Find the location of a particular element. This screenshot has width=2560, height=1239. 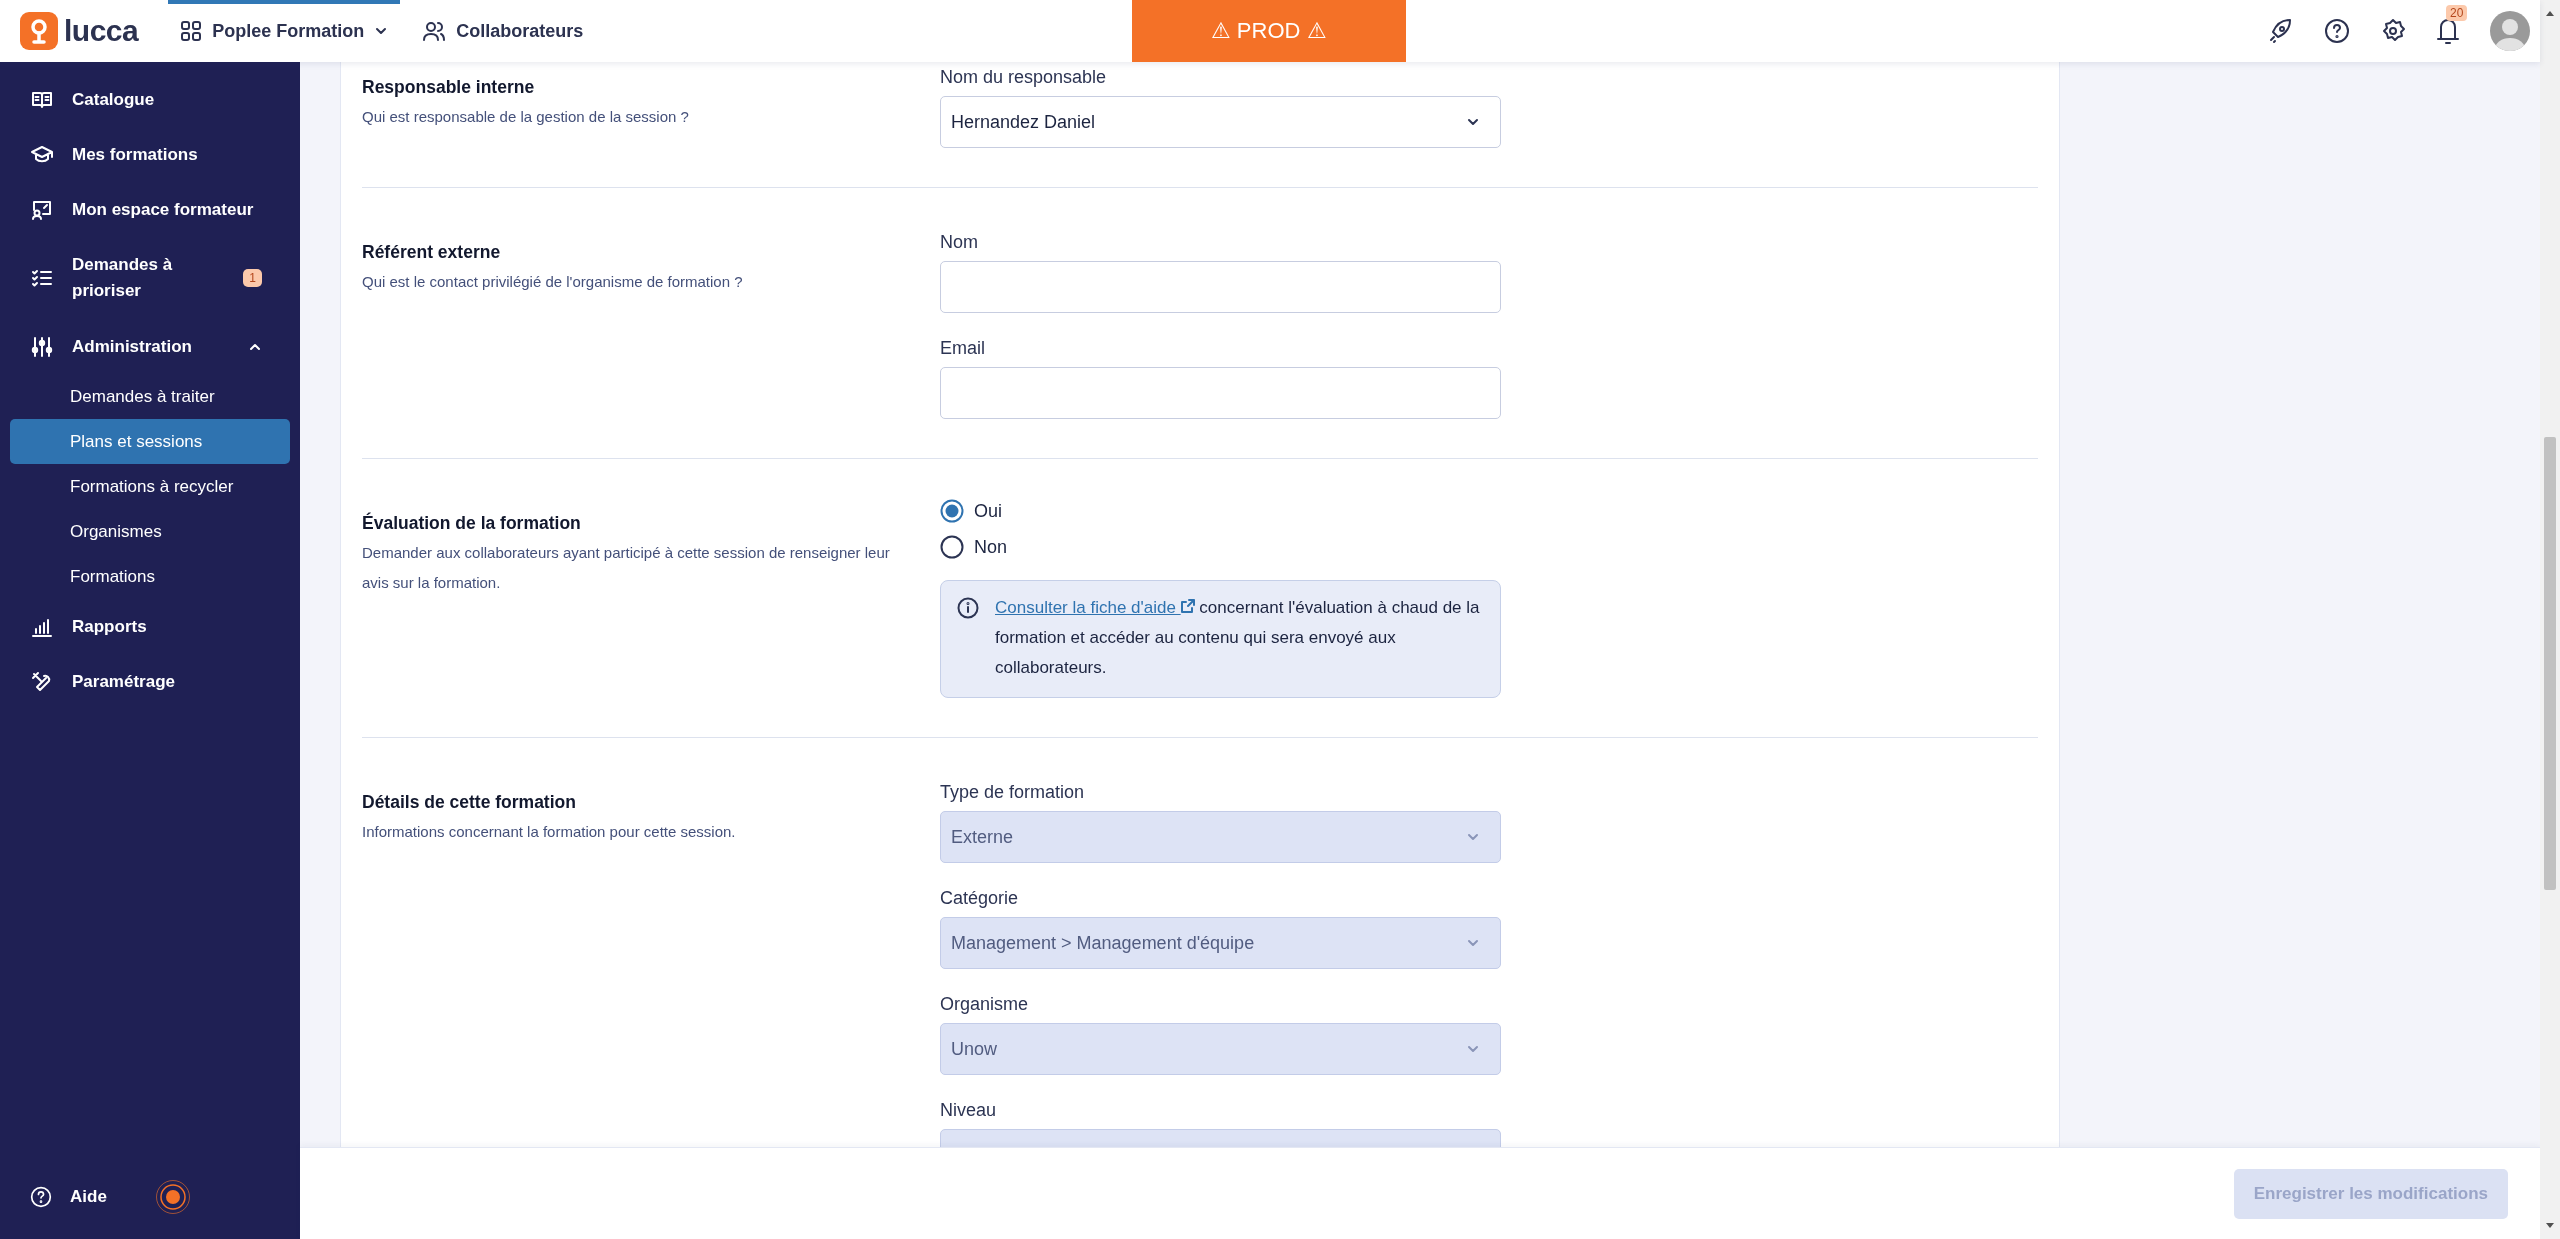

sidebar-subitem: Formations à recycler is located at coordinates (150, 486).